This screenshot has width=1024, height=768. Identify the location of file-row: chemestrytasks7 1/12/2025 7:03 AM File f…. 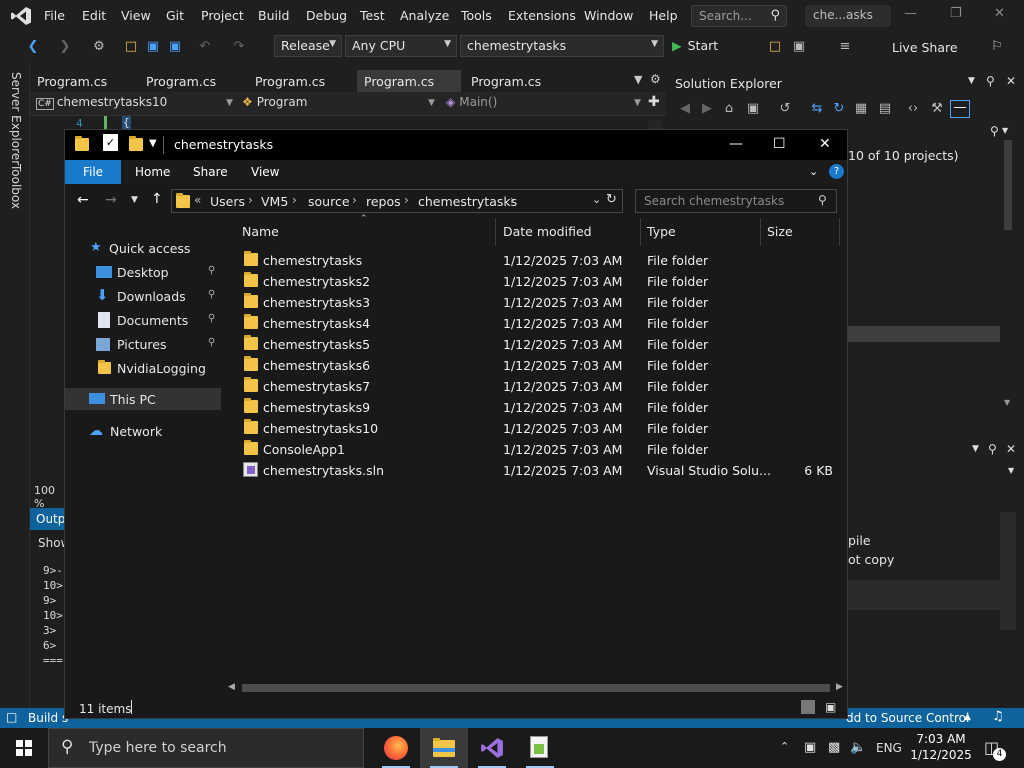
(534, 386).